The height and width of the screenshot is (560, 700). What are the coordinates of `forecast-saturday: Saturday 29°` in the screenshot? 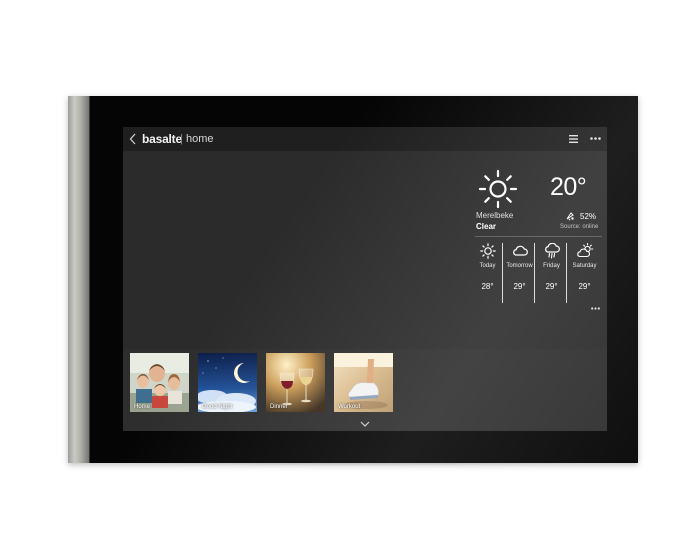 It's located at (584, 272).